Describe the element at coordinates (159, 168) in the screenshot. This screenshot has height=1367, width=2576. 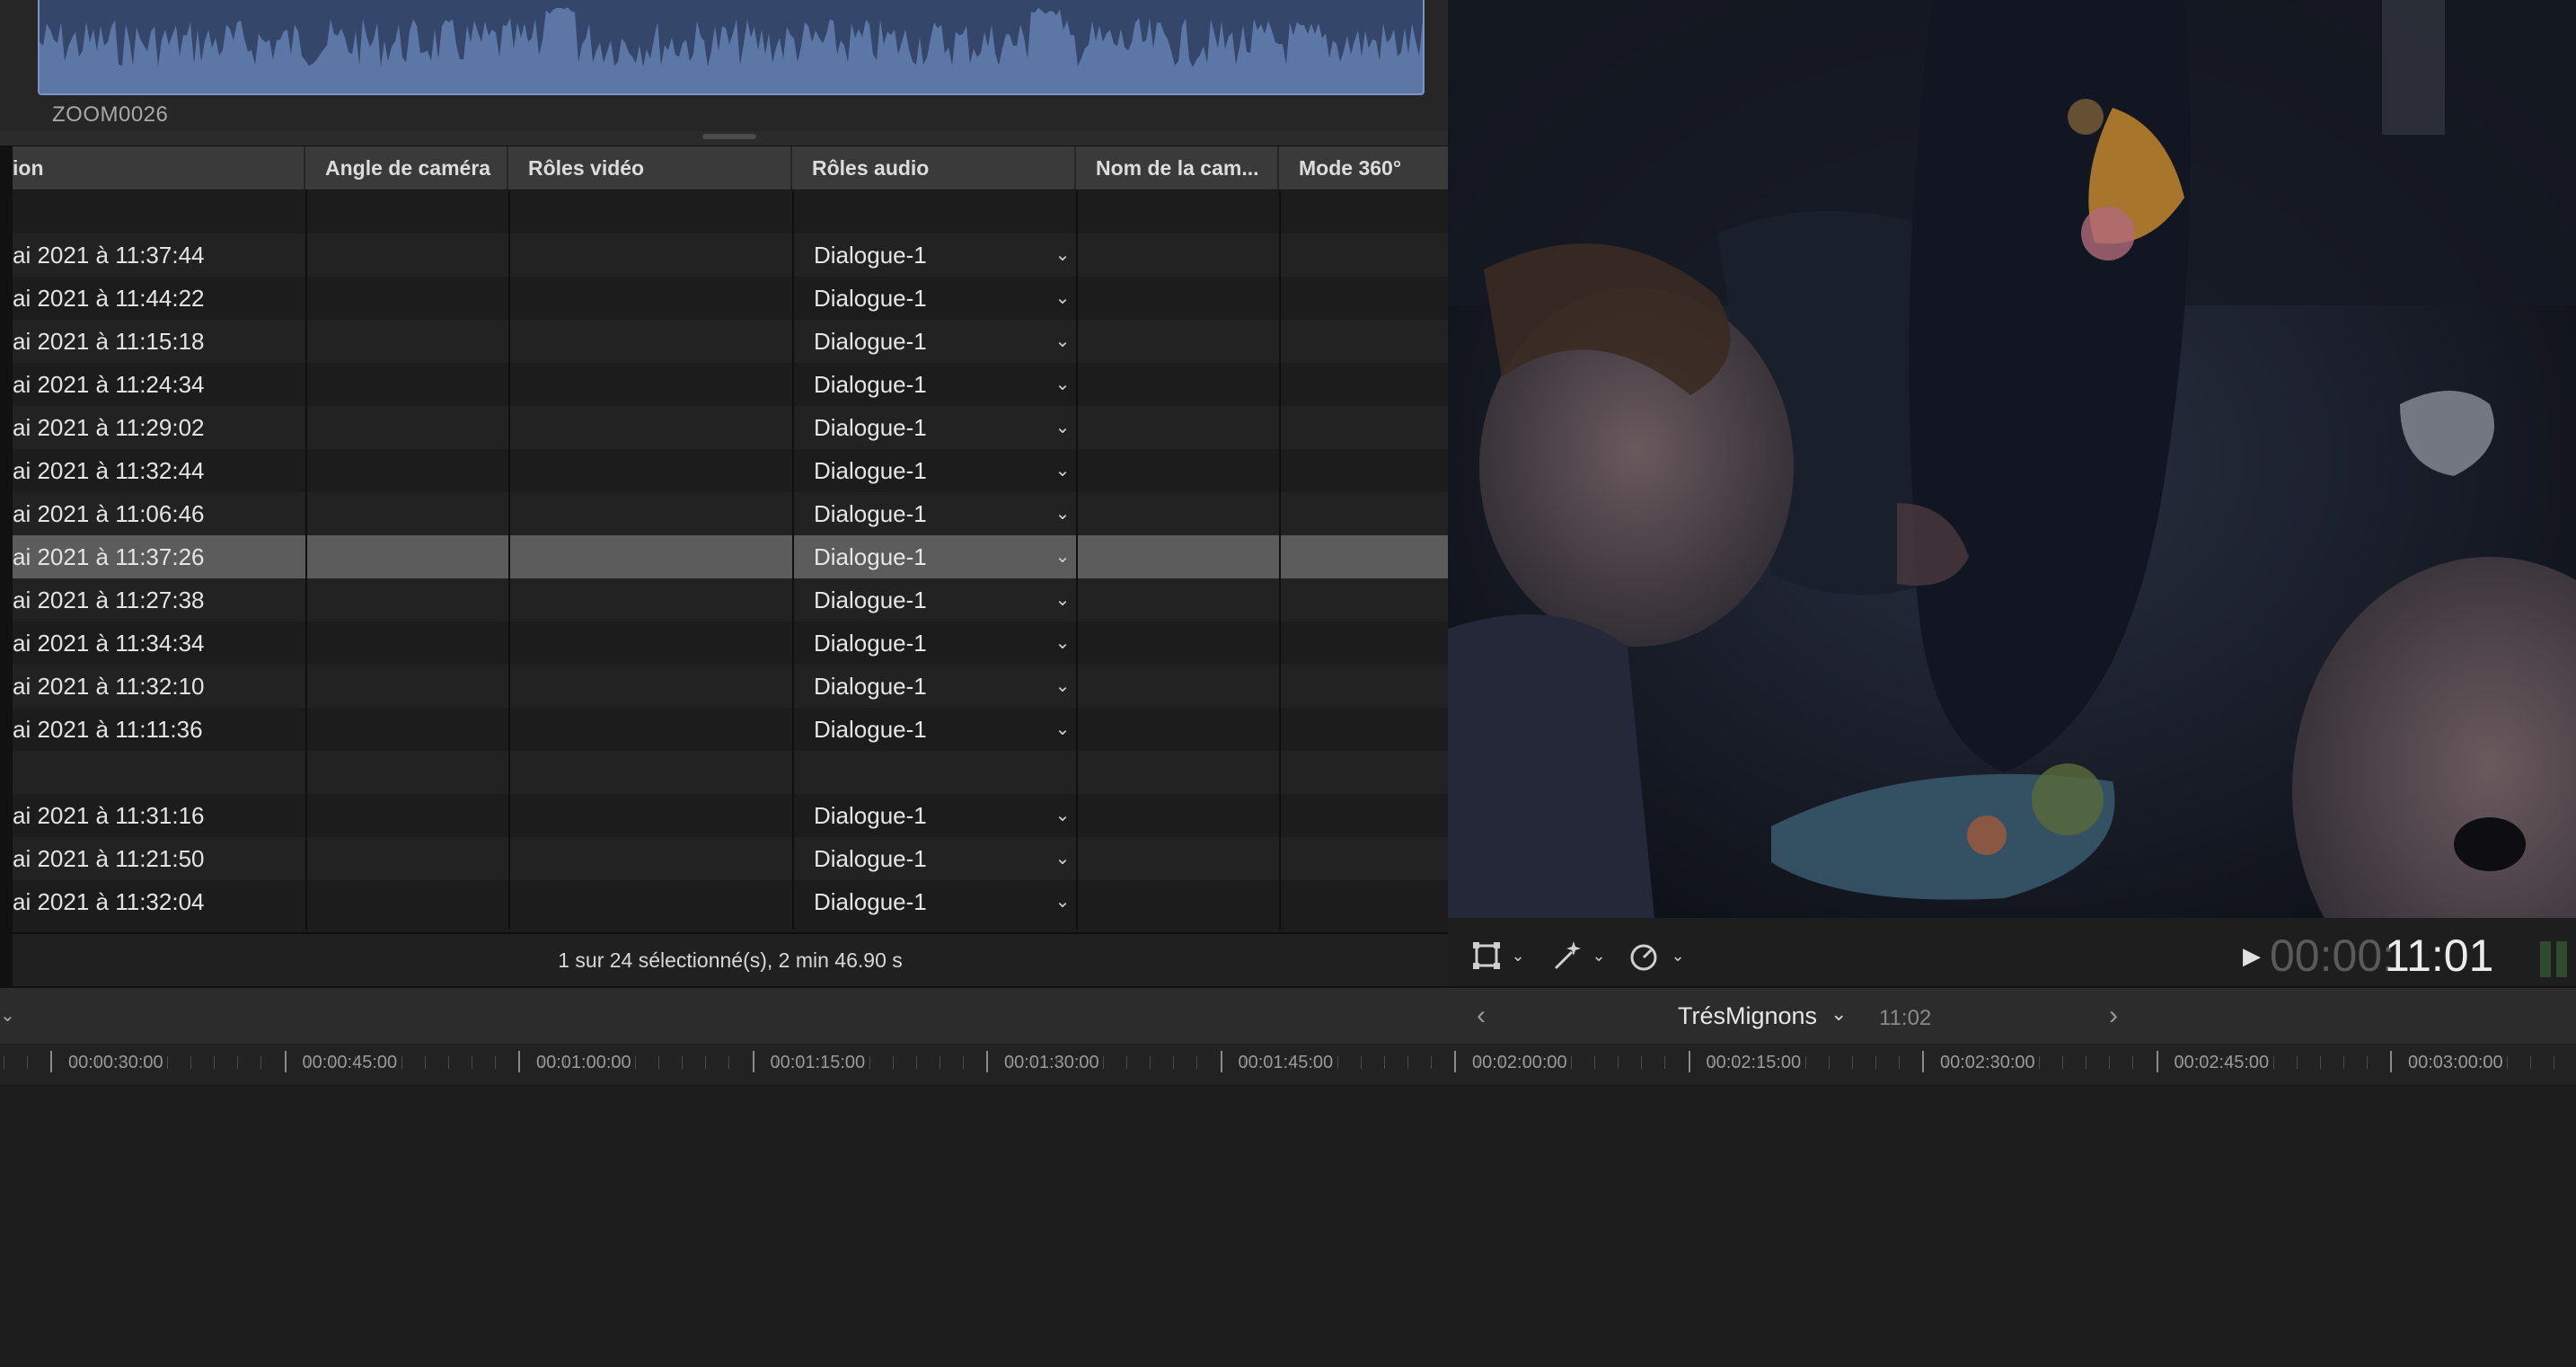
I see `column-header-date: ion` at that location.